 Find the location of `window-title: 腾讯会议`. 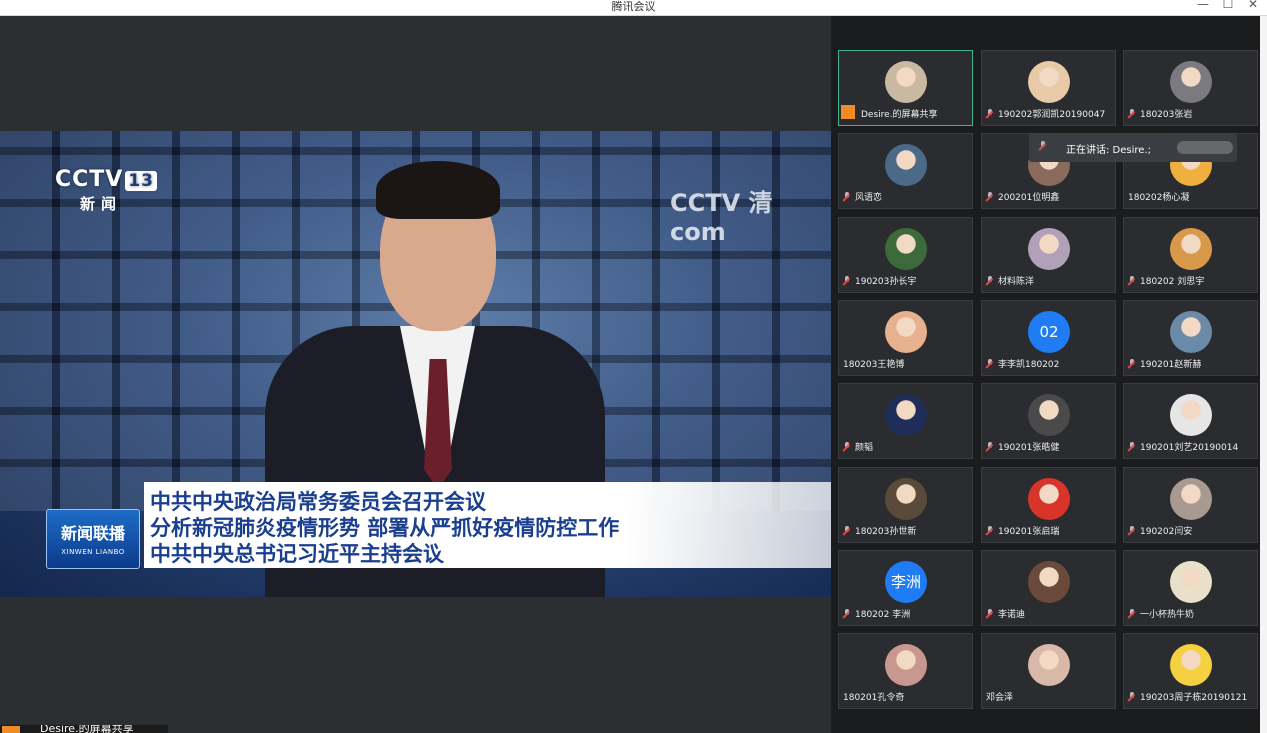

window-title: 腾讯会议 is located at coordinates (633, 6).